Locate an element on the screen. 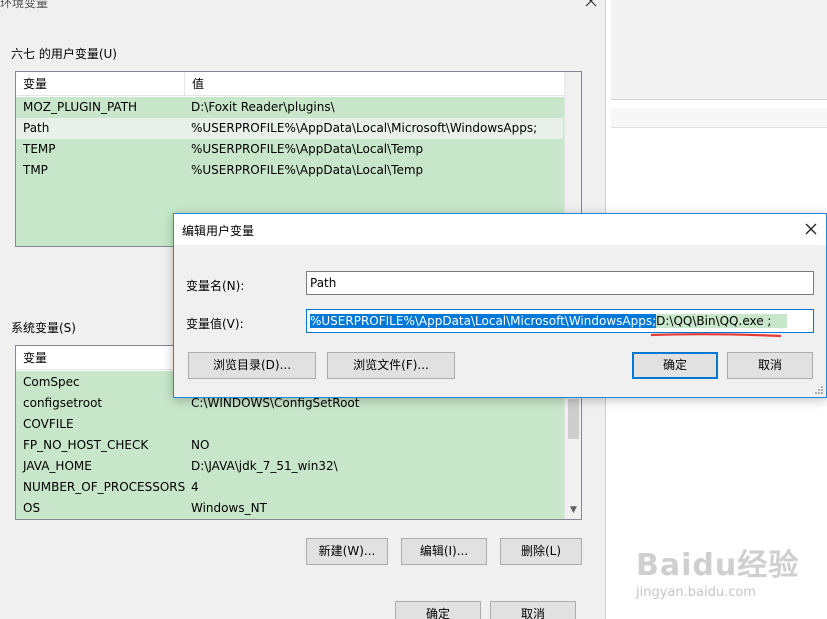 This screenshot has height=619, width=827. var-name: OS is located at coordinates (32, 508).